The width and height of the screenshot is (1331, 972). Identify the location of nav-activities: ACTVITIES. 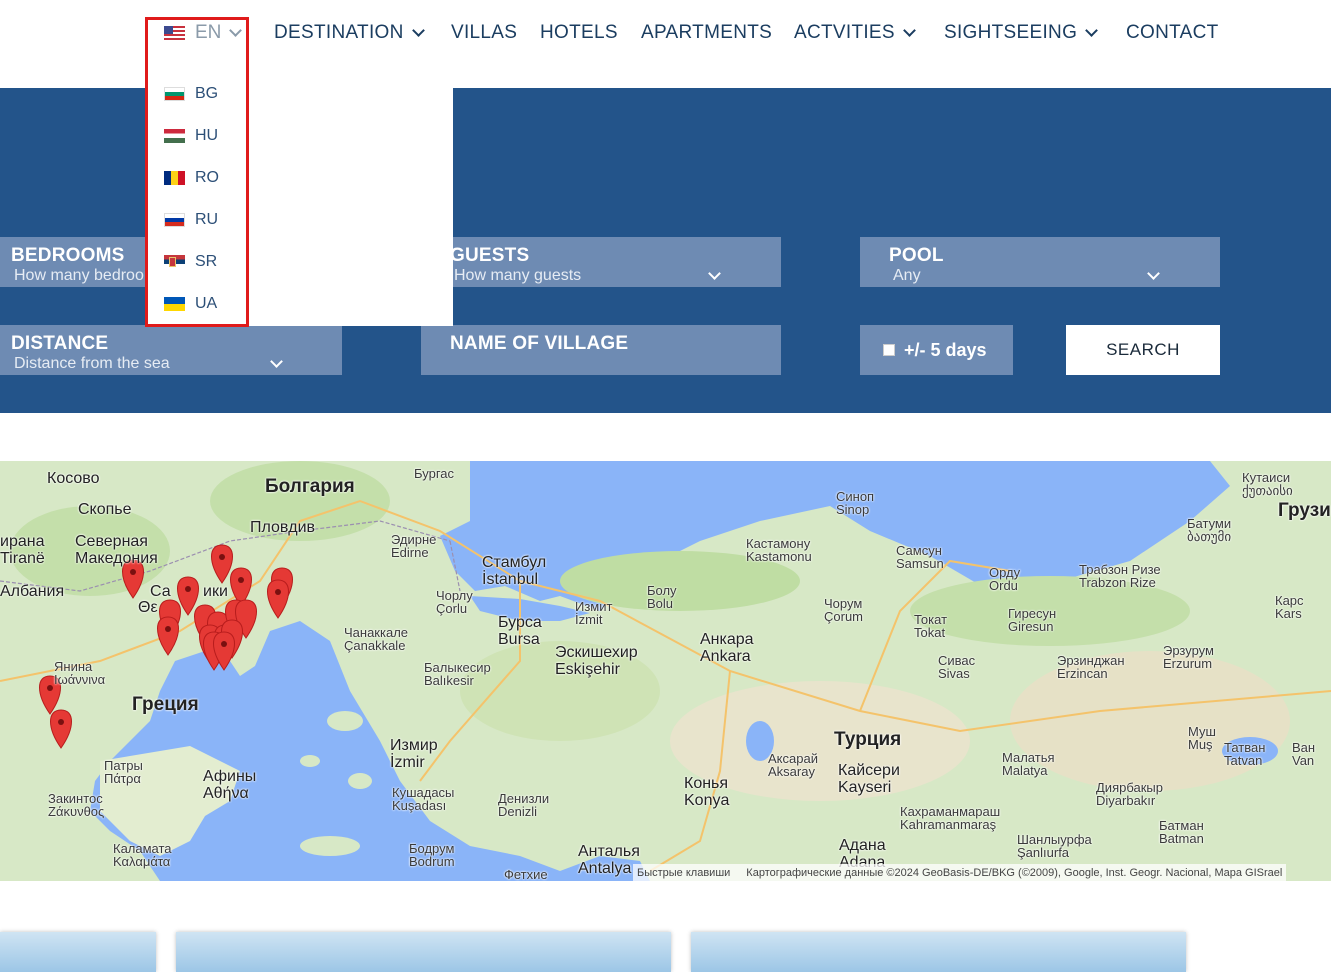
(855, 33).